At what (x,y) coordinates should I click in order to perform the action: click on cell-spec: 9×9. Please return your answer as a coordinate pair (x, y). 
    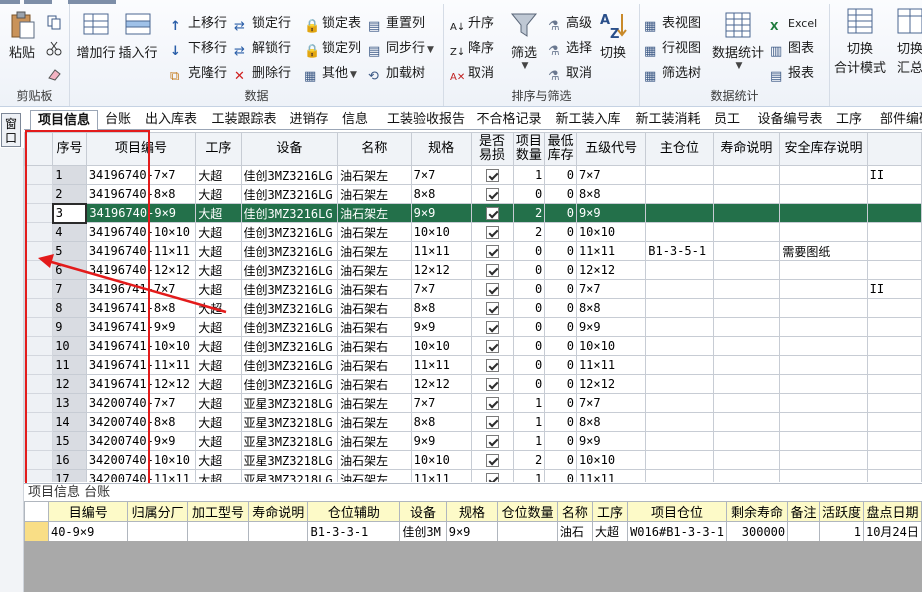
    Looking at the image, I should click on (441, 441).